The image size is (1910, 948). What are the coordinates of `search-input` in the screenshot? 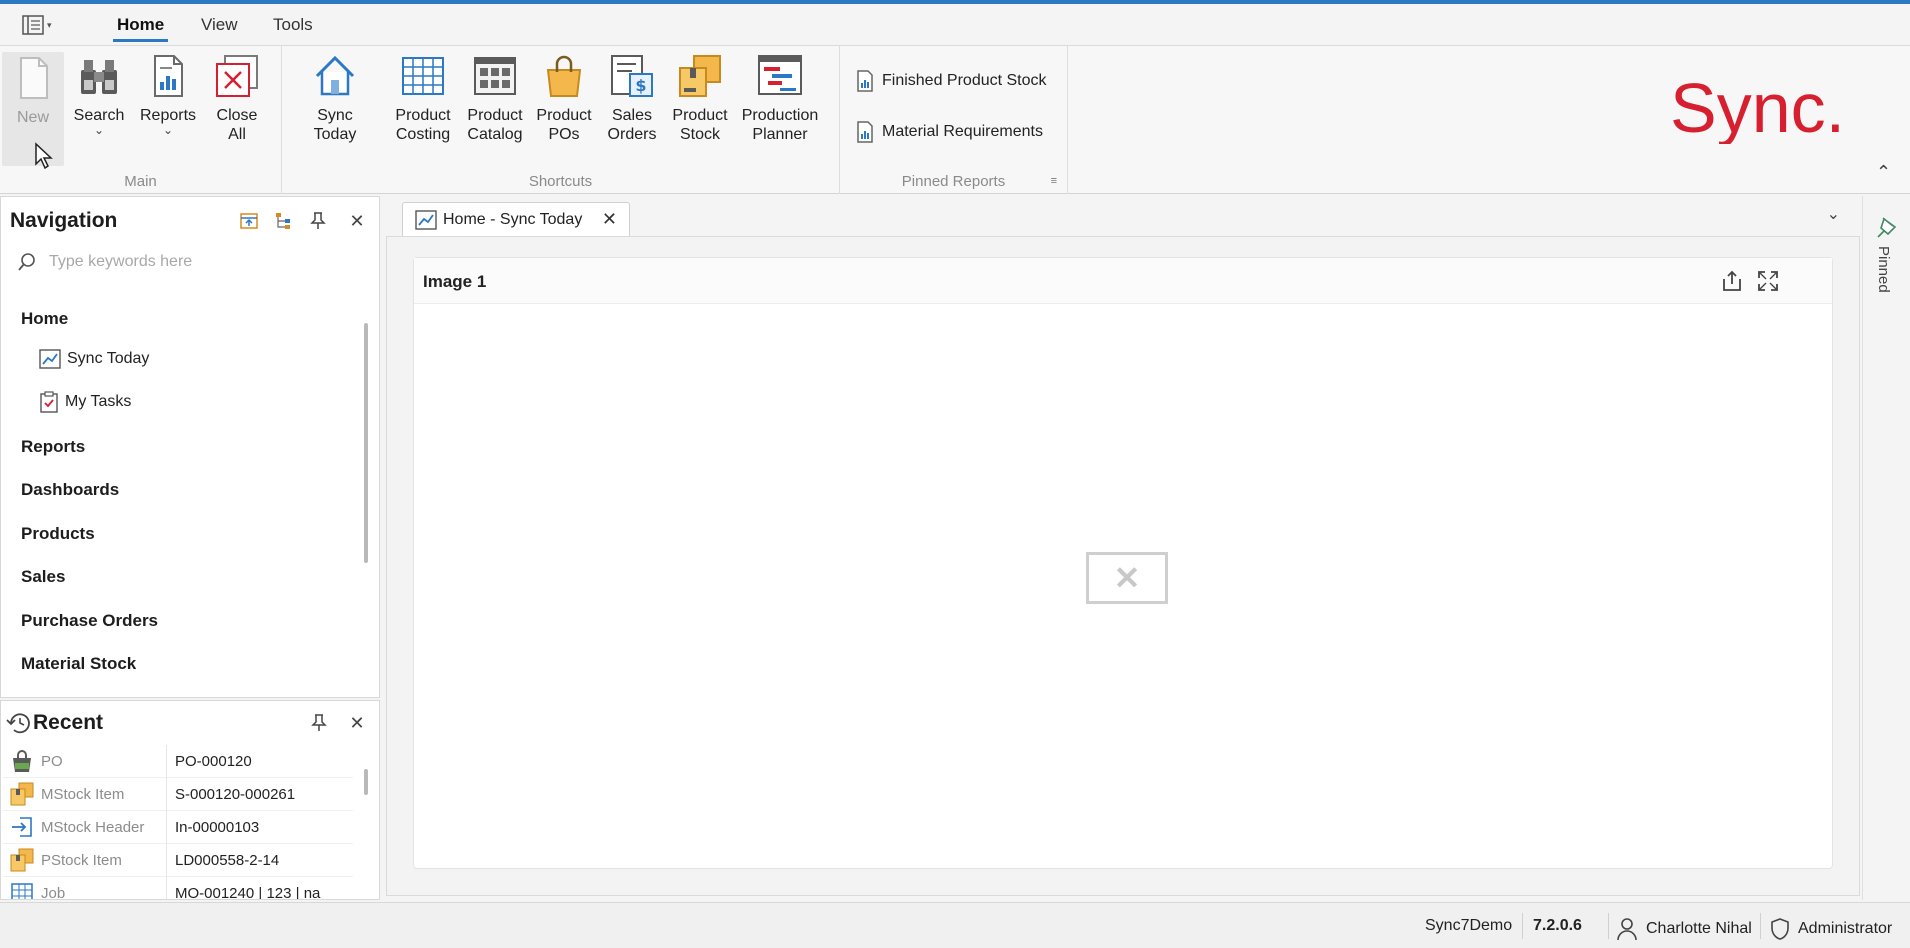 It's located at (194, 262).